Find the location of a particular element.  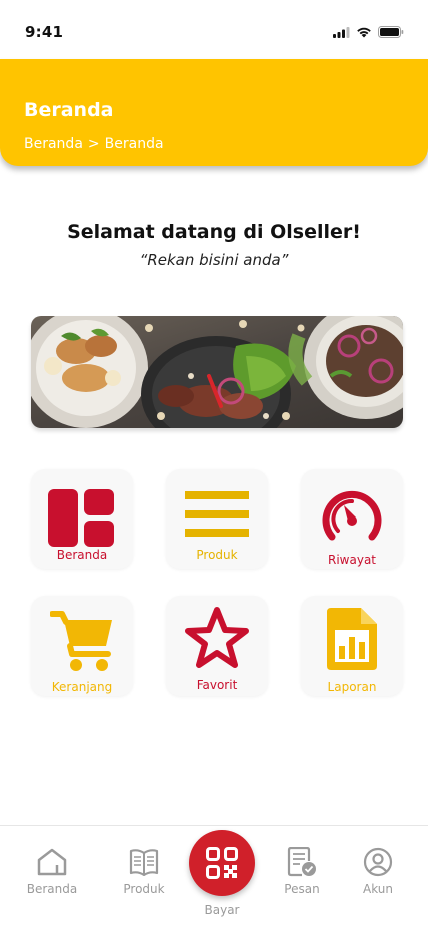

account-icon is located at coordinates (378, 862).